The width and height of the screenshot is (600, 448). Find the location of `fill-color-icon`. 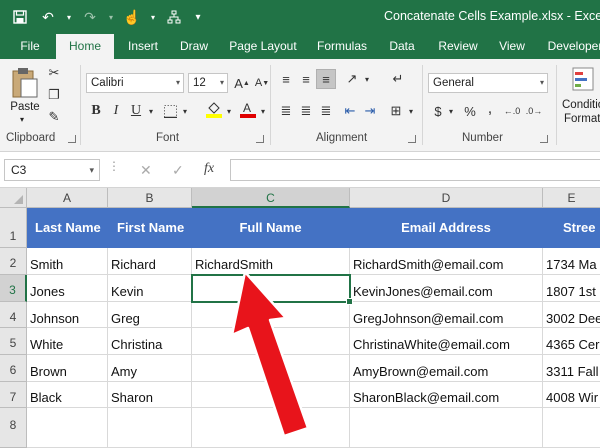

fill-color-icon is located at coordinates (214, 109).